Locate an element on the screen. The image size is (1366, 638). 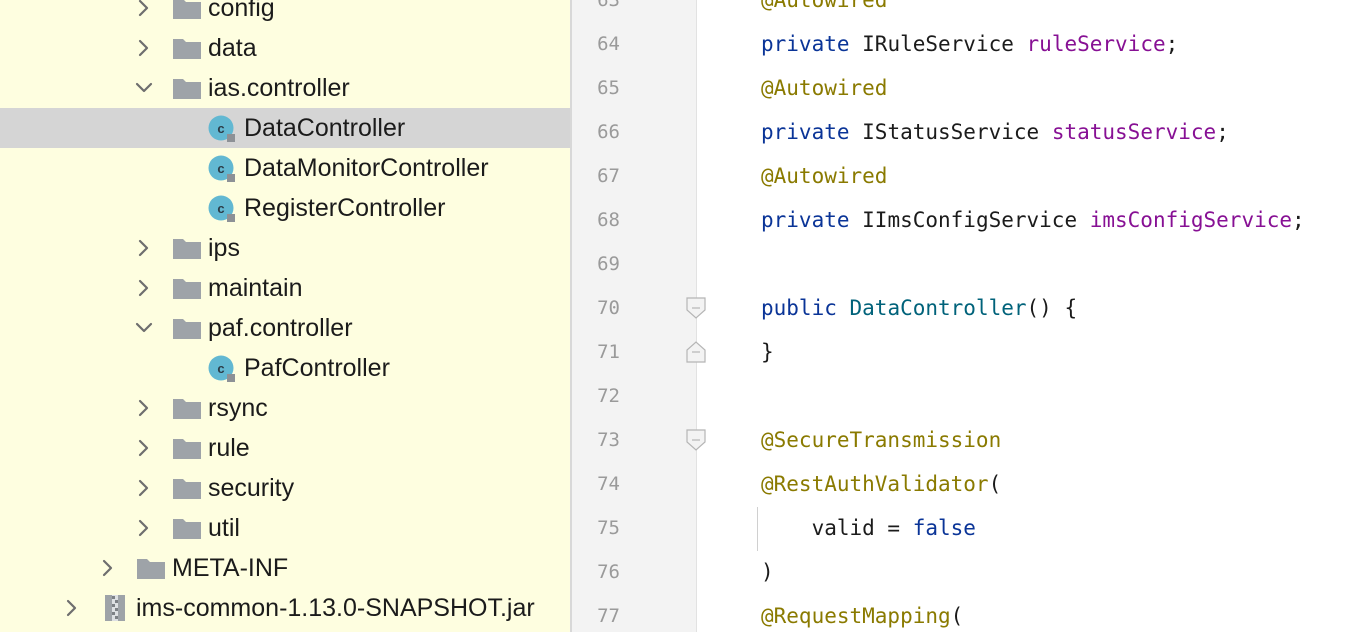
code-line: private IStatusService statusService; is located at coordinates (995, 132).